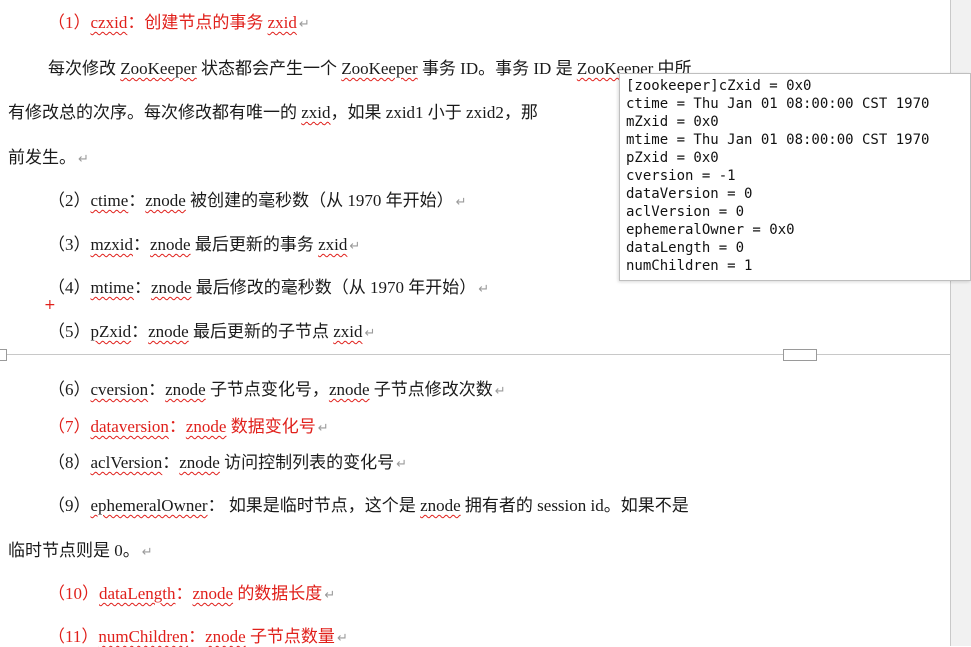  Describe the element at coordinates (112, 287) in the screenshot. I see `field-name: mtime` at that location.